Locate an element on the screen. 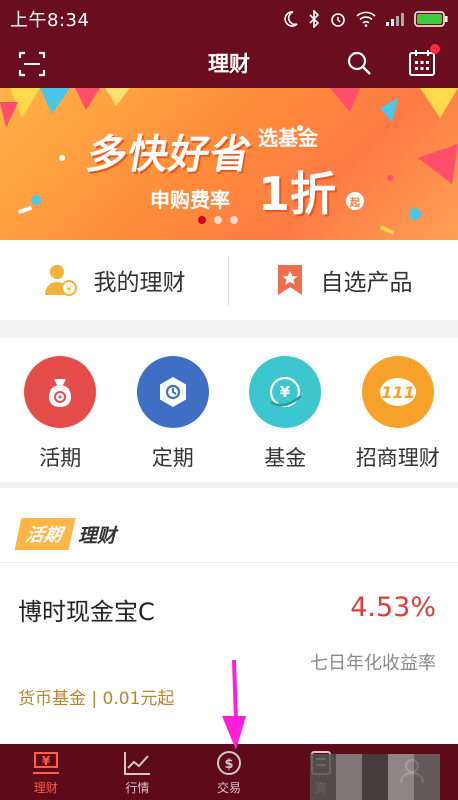 The image size is (458, 800). category-fund-label: 基金 is located at coordinates (285, 458).